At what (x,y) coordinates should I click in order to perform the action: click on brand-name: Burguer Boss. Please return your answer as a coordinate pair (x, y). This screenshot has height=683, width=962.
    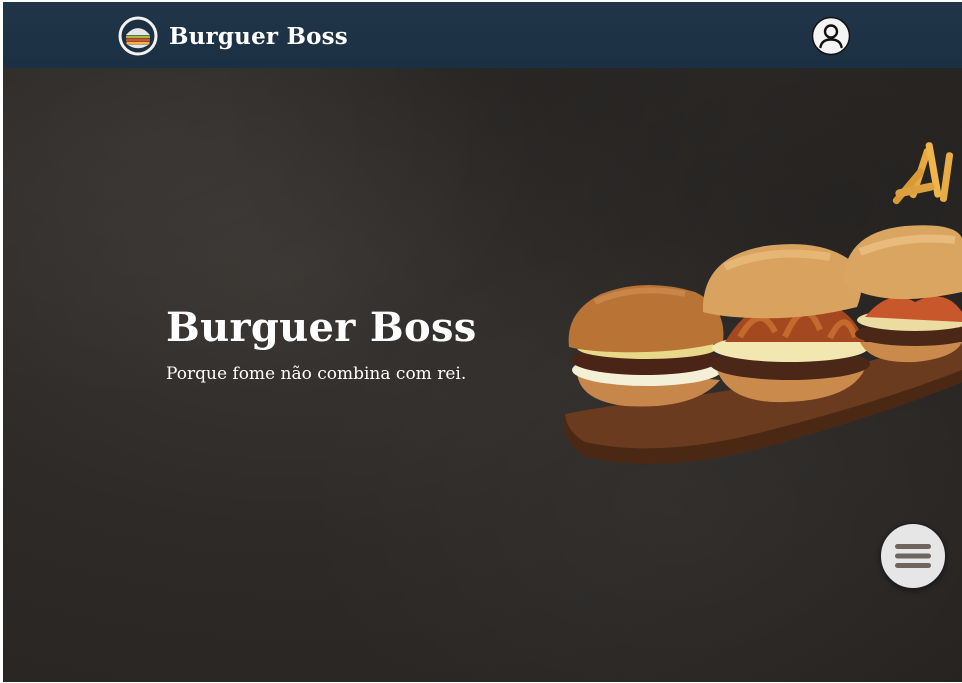
    Looking at the image, I should click on (258, 36).